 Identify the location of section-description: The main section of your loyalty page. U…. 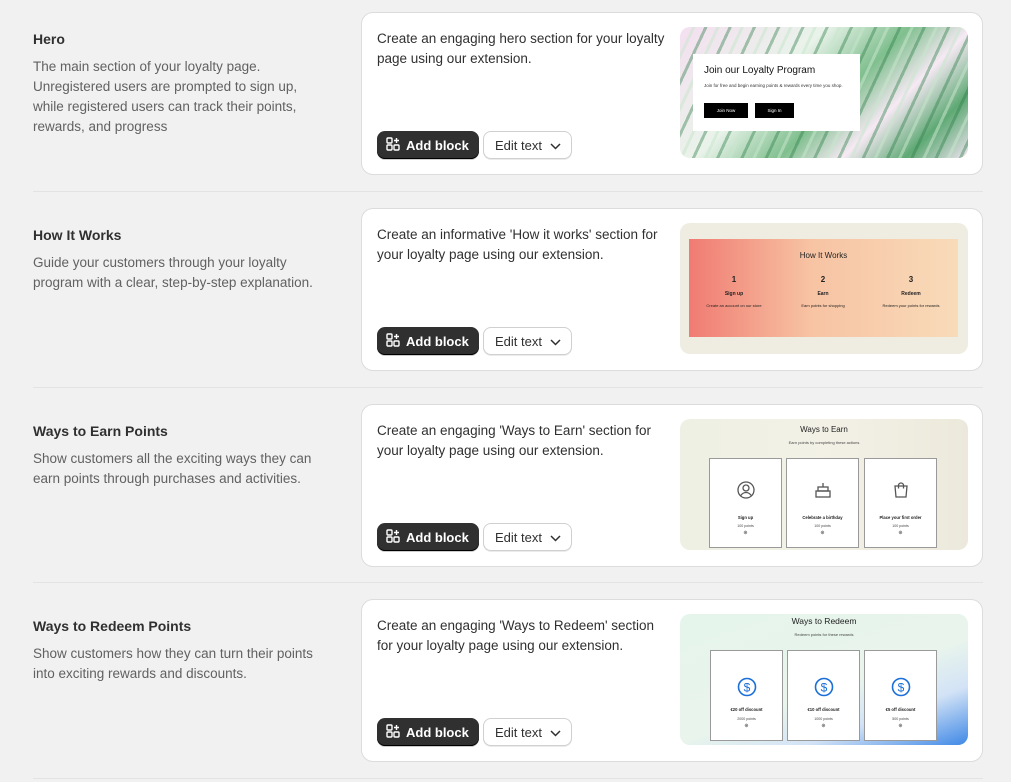
(165, 96).